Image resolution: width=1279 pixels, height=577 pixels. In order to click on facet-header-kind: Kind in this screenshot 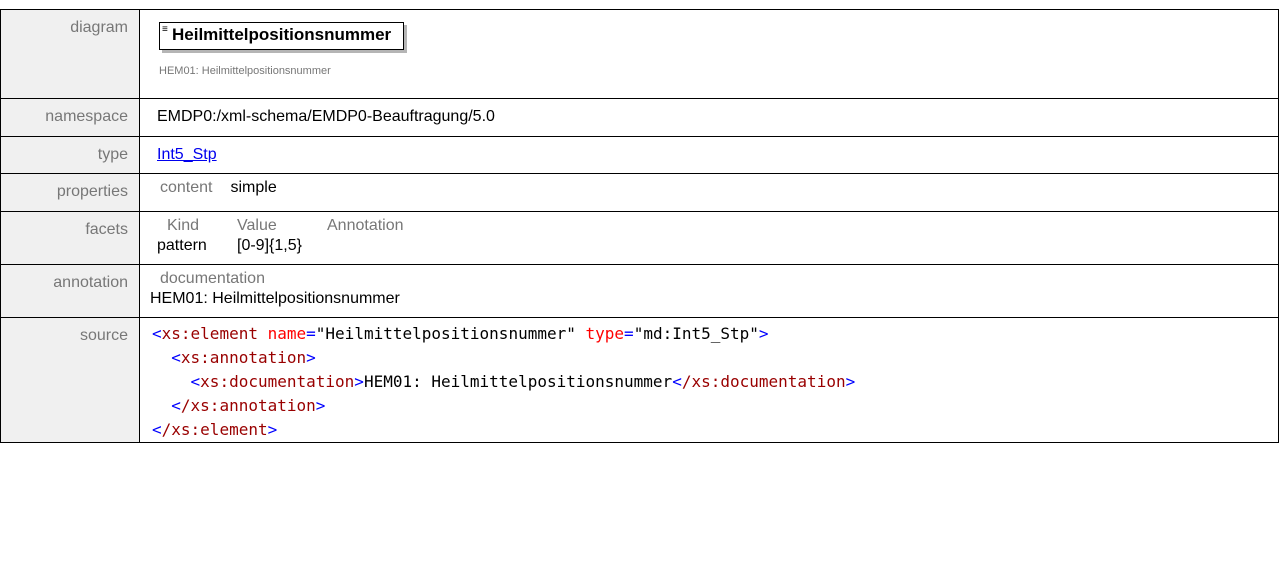, I will do `click(183, 225)`.